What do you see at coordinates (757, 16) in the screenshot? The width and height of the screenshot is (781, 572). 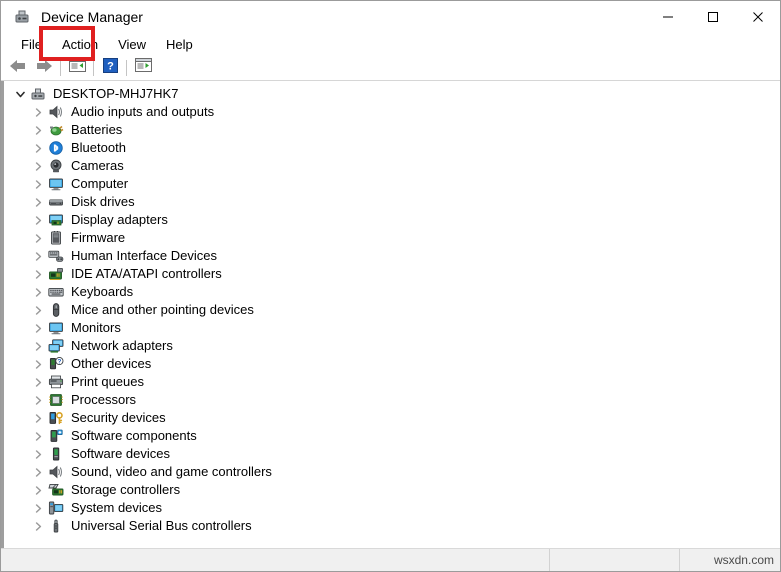 I see `close-button` at bounding box center [757, 16].